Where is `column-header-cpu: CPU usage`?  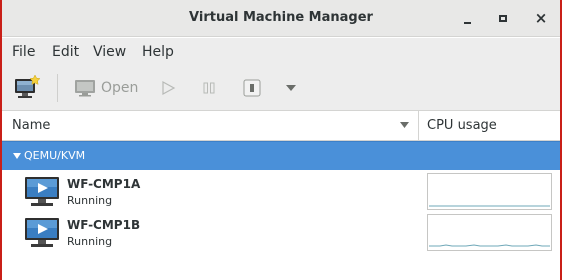 column-header-cpu: CPU usage is located at coordinates (462, 125).